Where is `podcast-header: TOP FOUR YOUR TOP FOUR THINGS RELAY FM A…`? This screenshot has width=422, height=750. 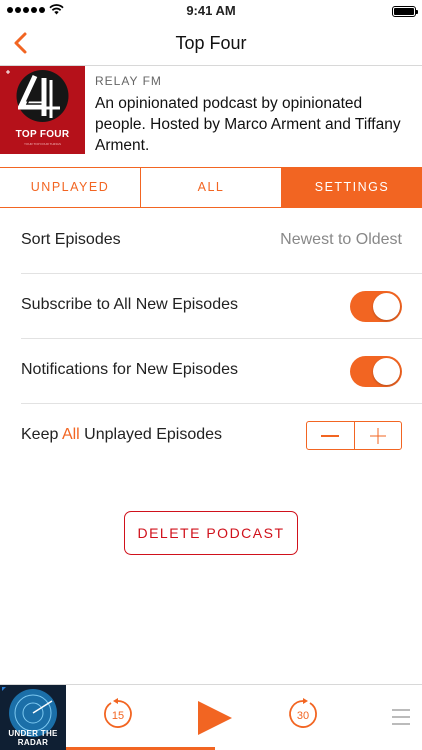 podcast-header: TOP FOUR YOUR TOP FOUR THINGS RELAY FM A… is located at coordinates (211, 116).